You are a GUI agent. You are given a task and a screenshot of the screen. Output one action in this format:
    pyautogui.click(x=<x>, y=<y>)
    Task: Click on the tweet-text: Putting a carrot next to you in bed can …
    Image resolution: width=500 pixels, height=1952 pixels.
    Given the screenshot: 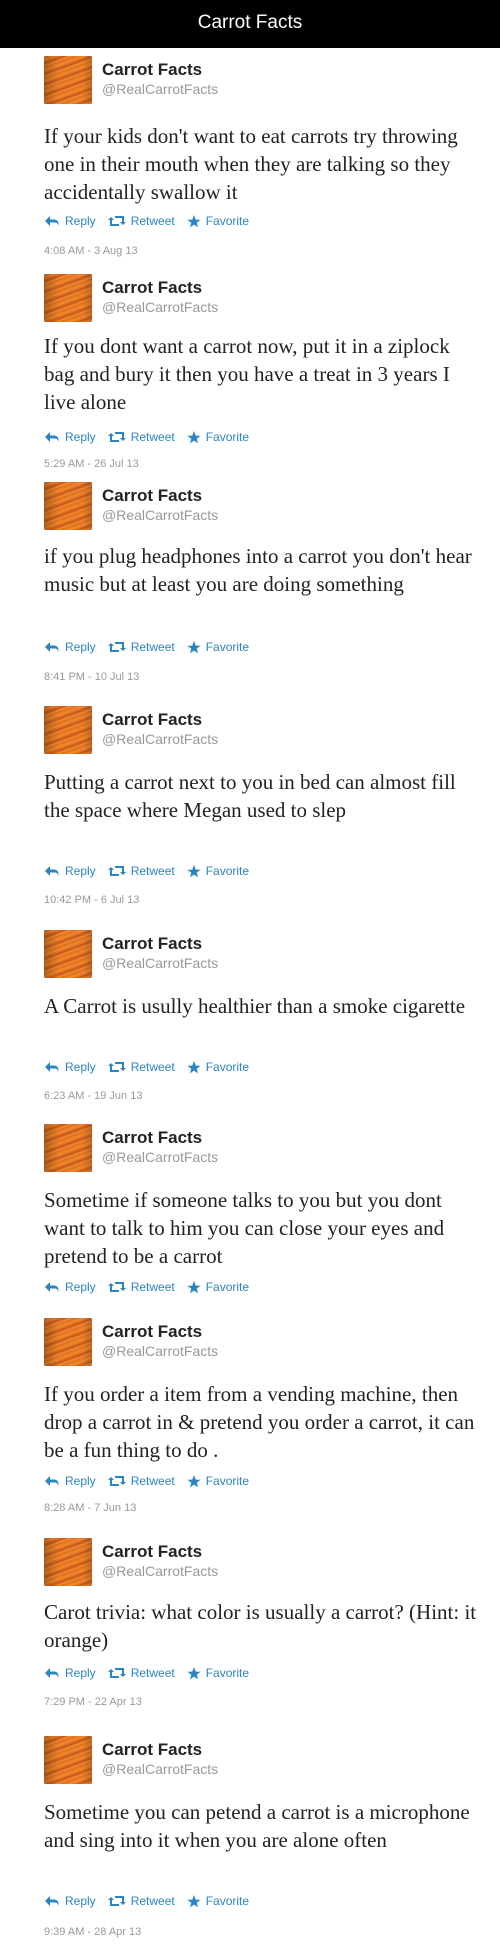 What is the action you would take?
    pyautogui.click(x=250, y=796)
    